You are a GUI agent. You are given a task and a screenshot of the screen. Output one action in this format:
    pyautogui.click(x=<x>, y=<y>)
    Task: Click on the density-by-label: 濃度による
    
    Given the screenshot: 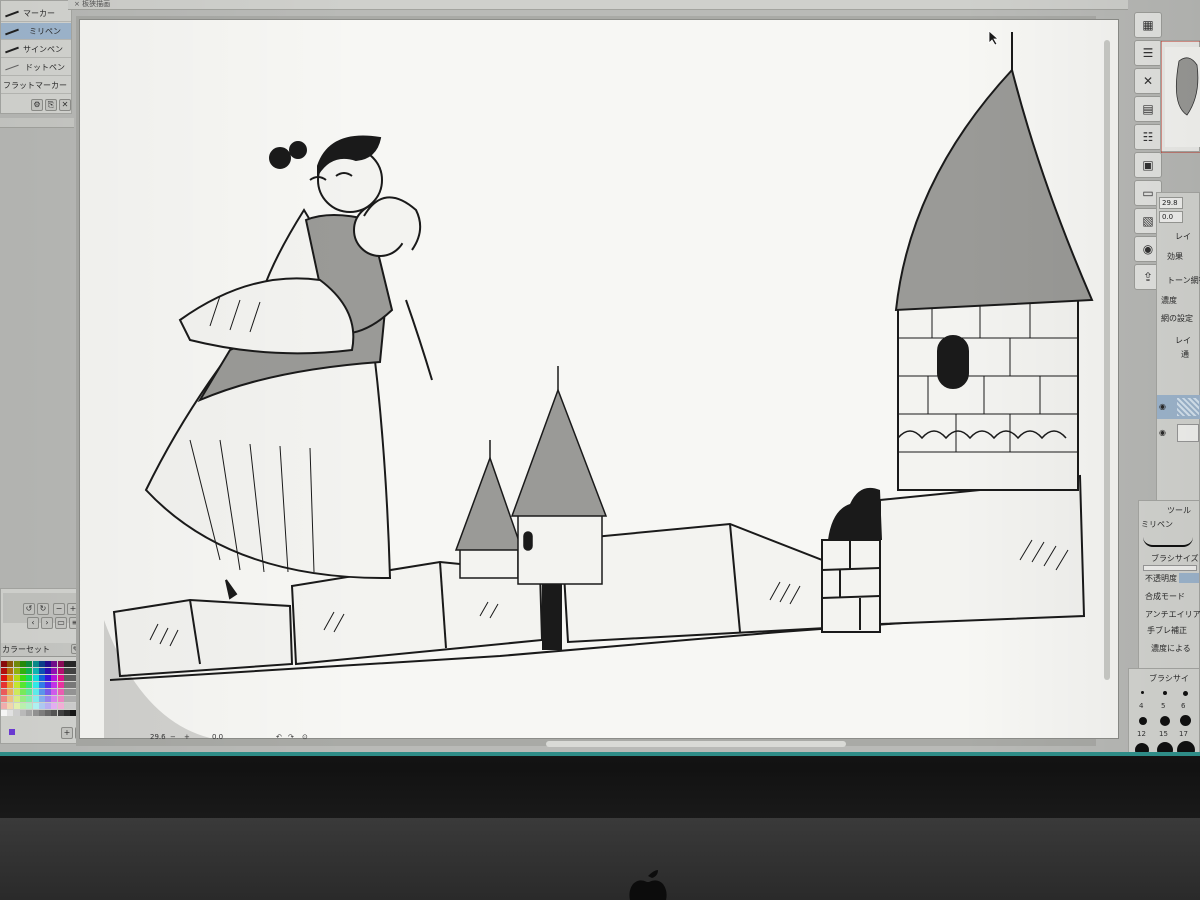 What is the action you would take?
    pyautogui.click(x=1171, y=649)
    